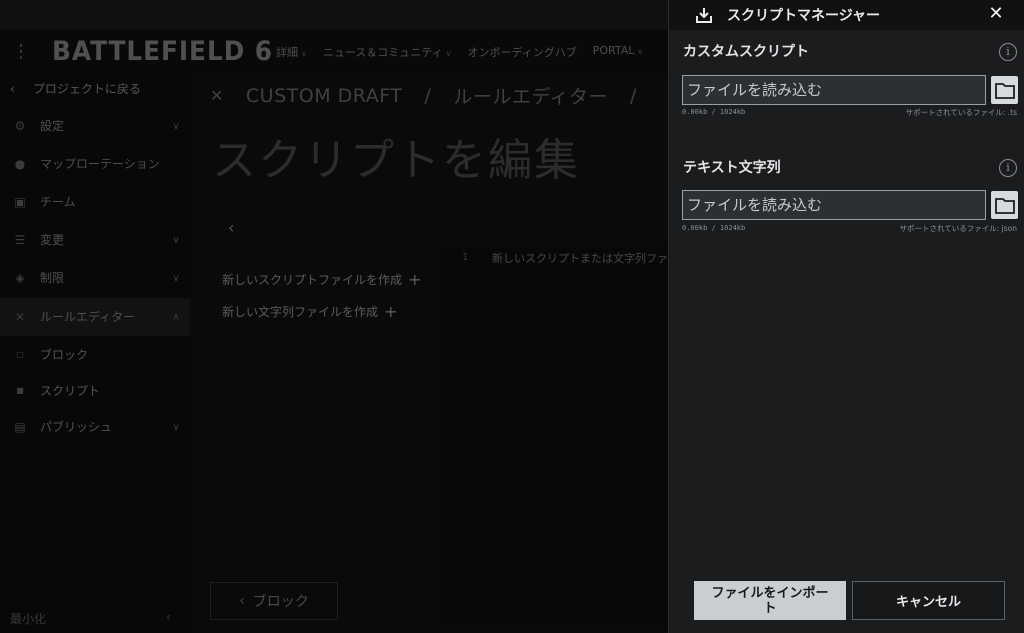 The height and width of the screenshot is (633, 1024). What do you see at coordinates (834, 90) in the screenshot?
I see `custom-script-file-input: ファイルを読み込む` at bounding box center [834, 90].